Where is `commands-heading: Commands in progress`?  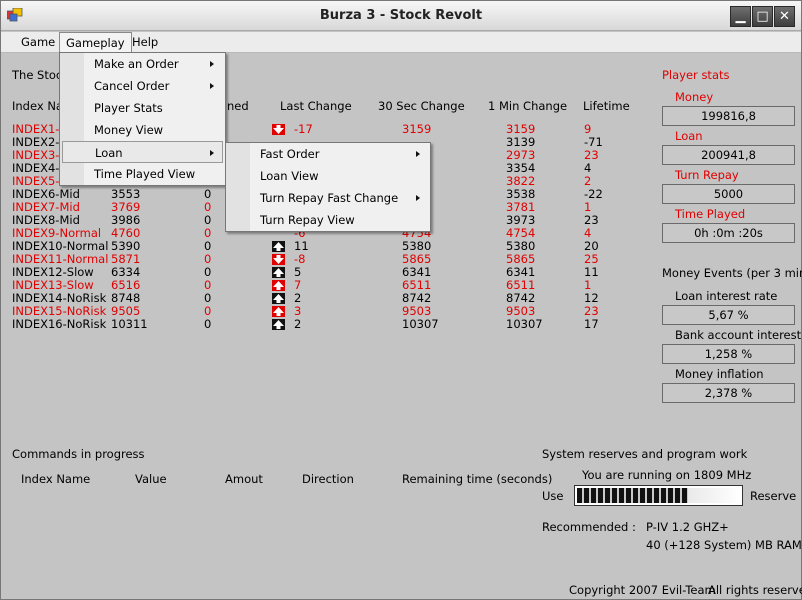
commands-heading: Commands in progress is located at coordinates (78, 454).